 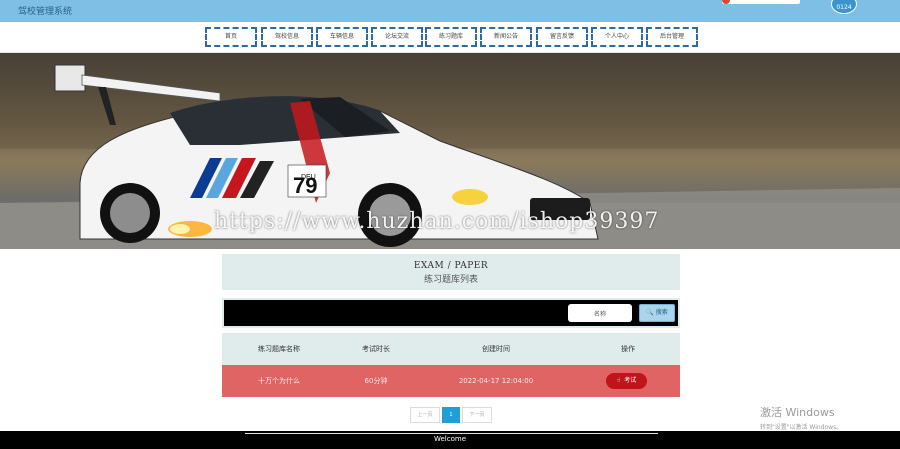 I want to click on section-title-en: EXAM / PAPER, so click(x=451, y=266).